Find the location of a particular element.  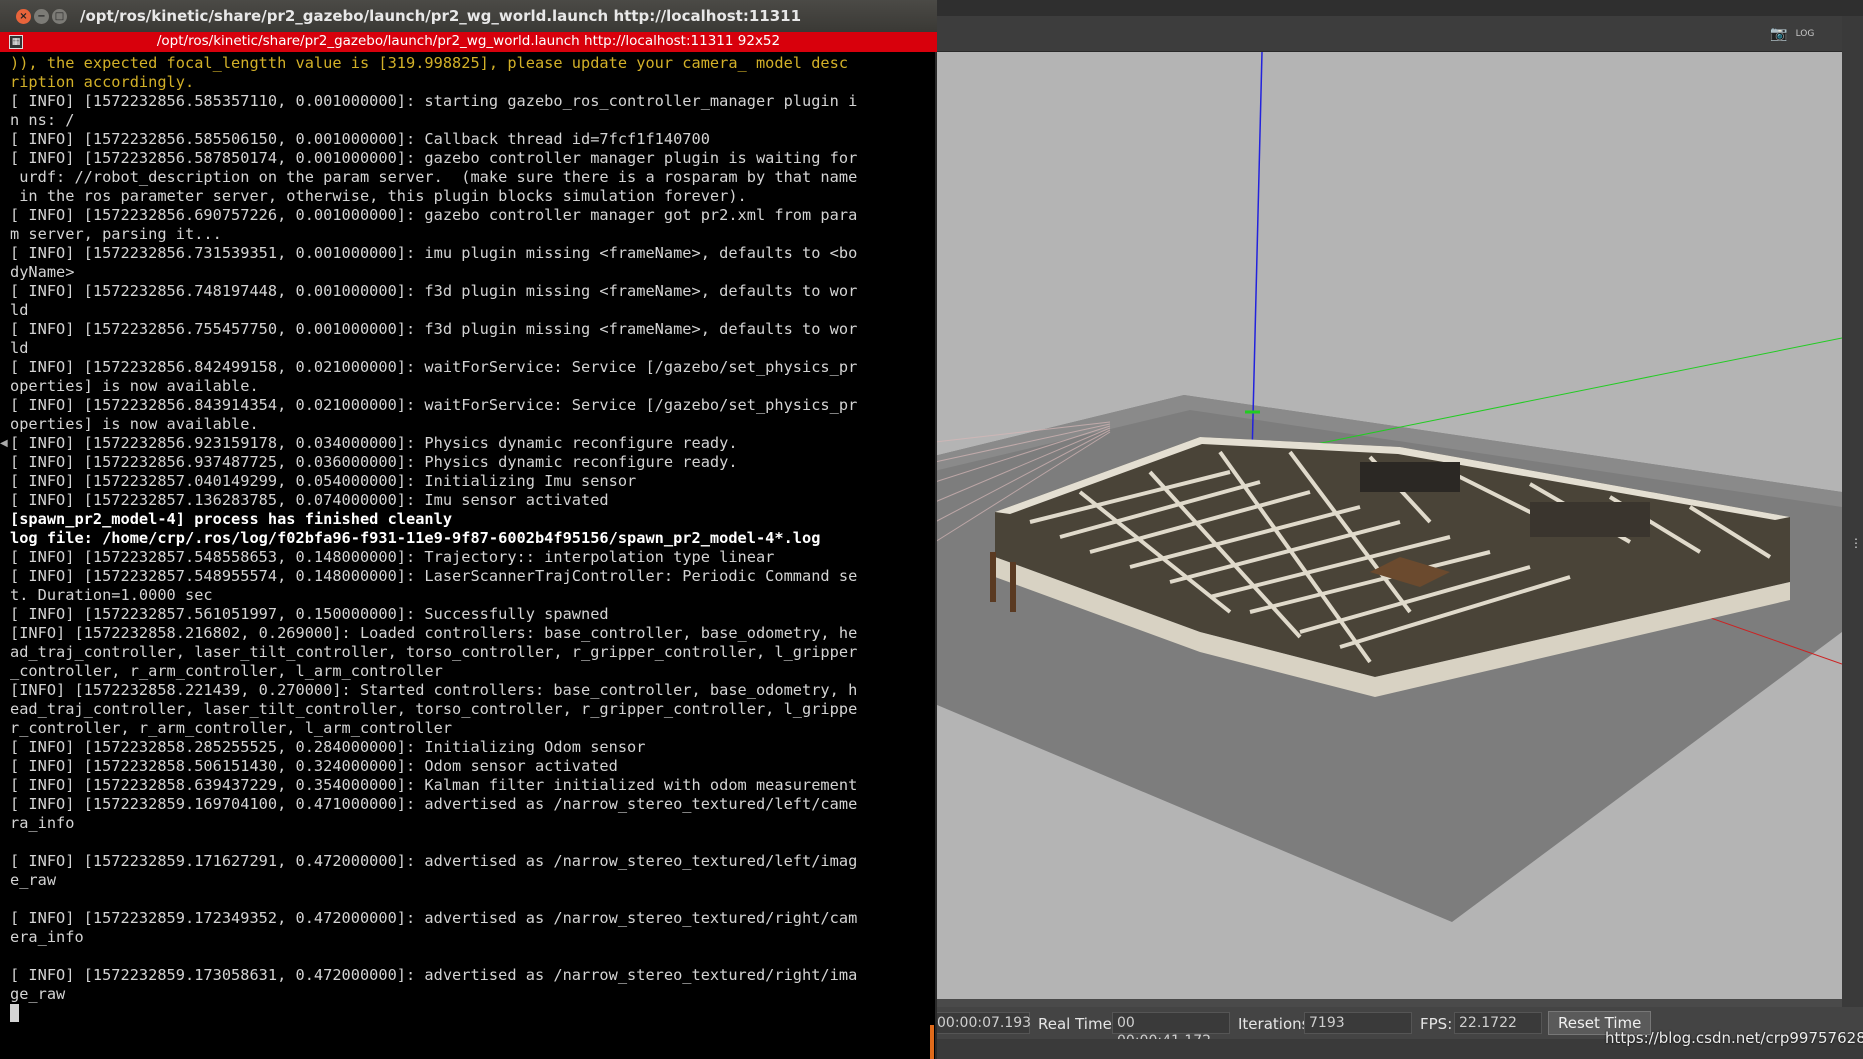

real-time-label: Real Time: is located at coordinates (1077, 1024).